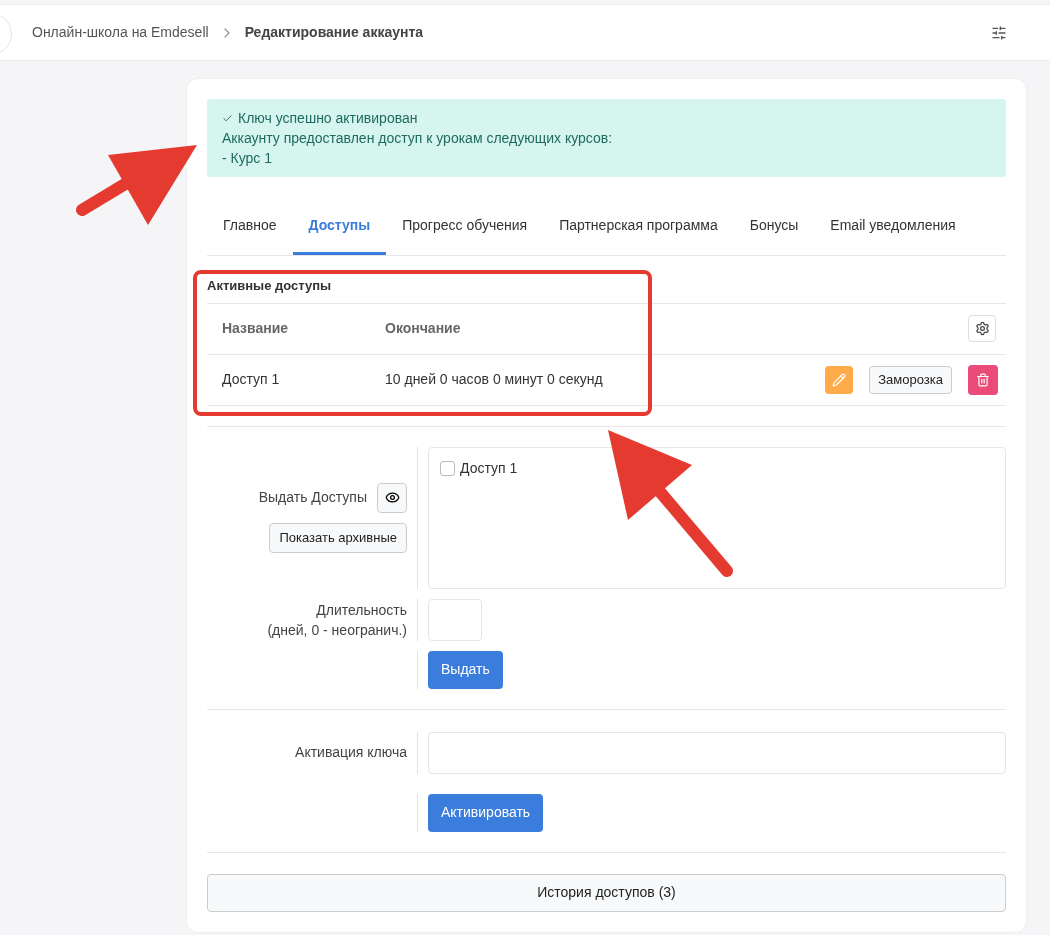  I want to click on freeze-button: Заморозка, so click(910, 379).